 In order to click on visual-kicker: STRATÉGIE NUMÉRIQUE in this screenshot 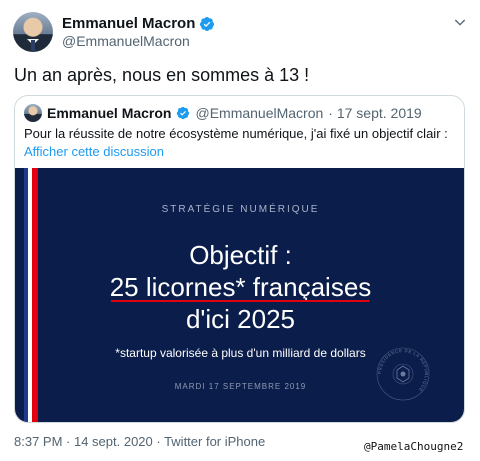, I will do `click(240, 209)`.